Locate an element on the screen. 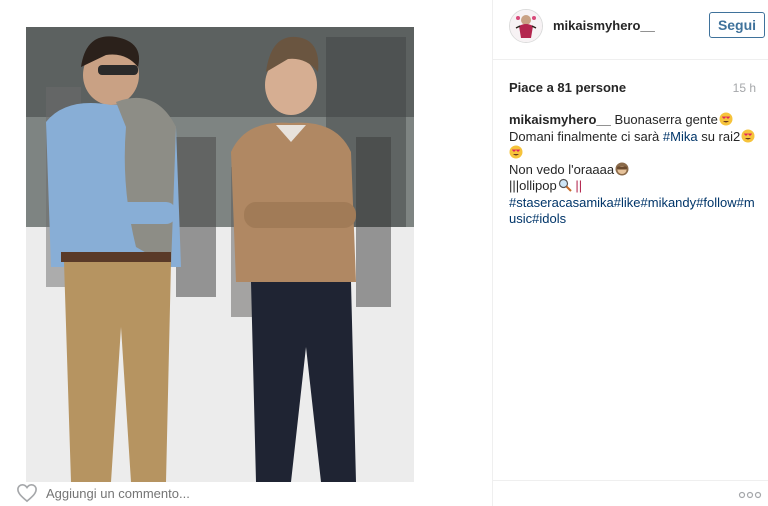 This screenshot has height=506, width=768. caption-text-1: Buonaserra gente is located at coordinates (666, 119).